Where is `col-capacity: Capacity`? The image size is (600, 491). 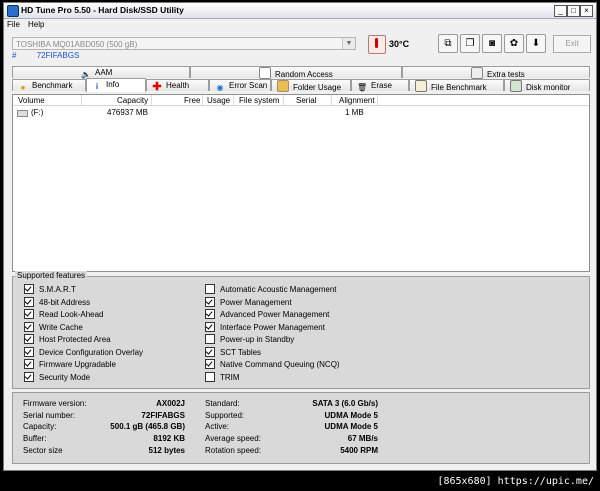
col-capacity: Capacity is located at coordinates (132, 100).